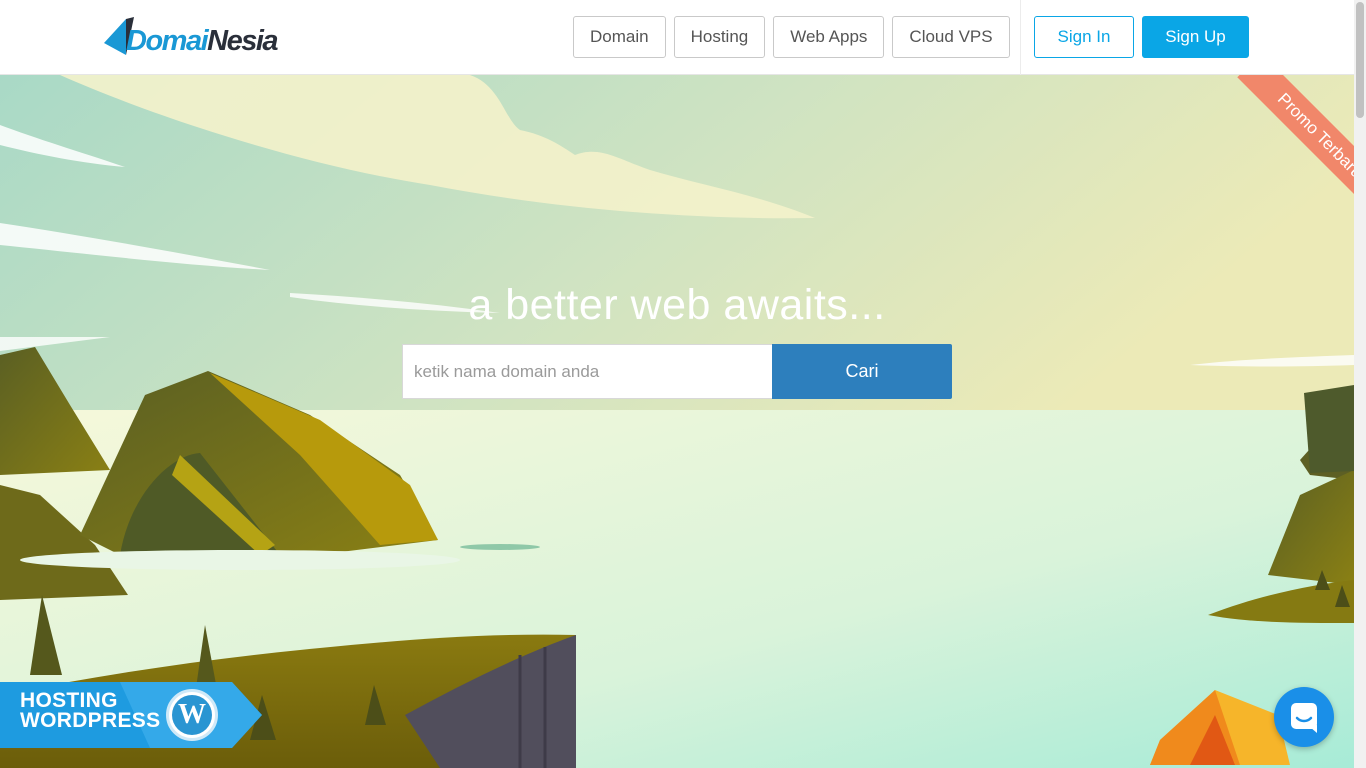  I want to click on scrollbar-thumb, so click(1360, 60).